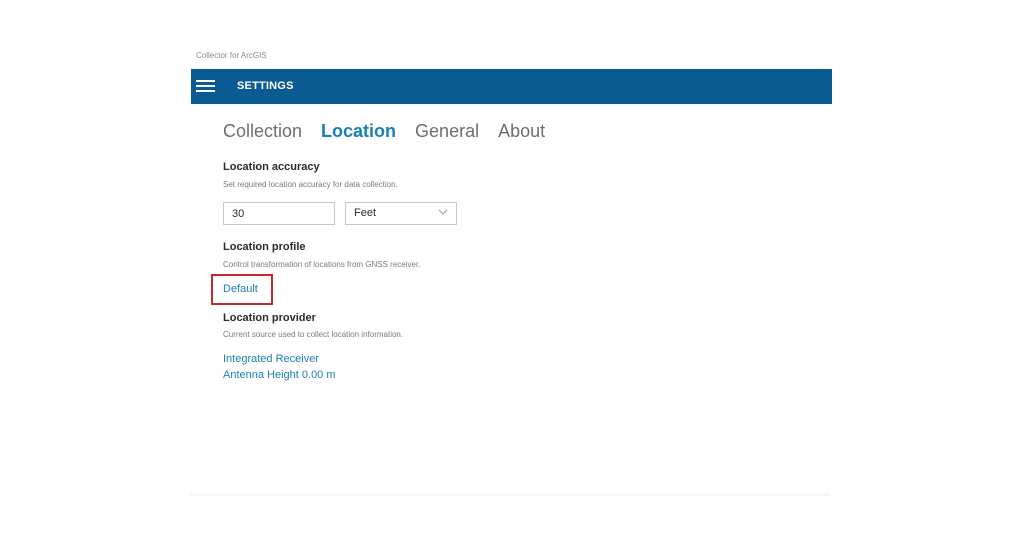 This screenshot has height=546, width=1024. What do you see at coordinates (401, 213) in the screenshot?
I see `unit-select: Feet` at bounding box center [401, 213].